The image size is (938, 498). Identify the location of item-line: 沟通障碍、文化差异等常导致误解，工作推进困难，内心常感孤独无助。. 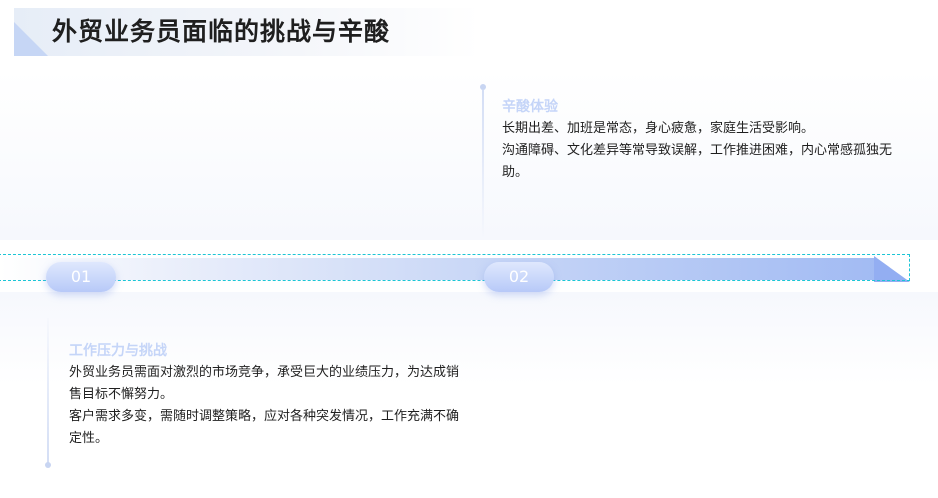
(697, 161).